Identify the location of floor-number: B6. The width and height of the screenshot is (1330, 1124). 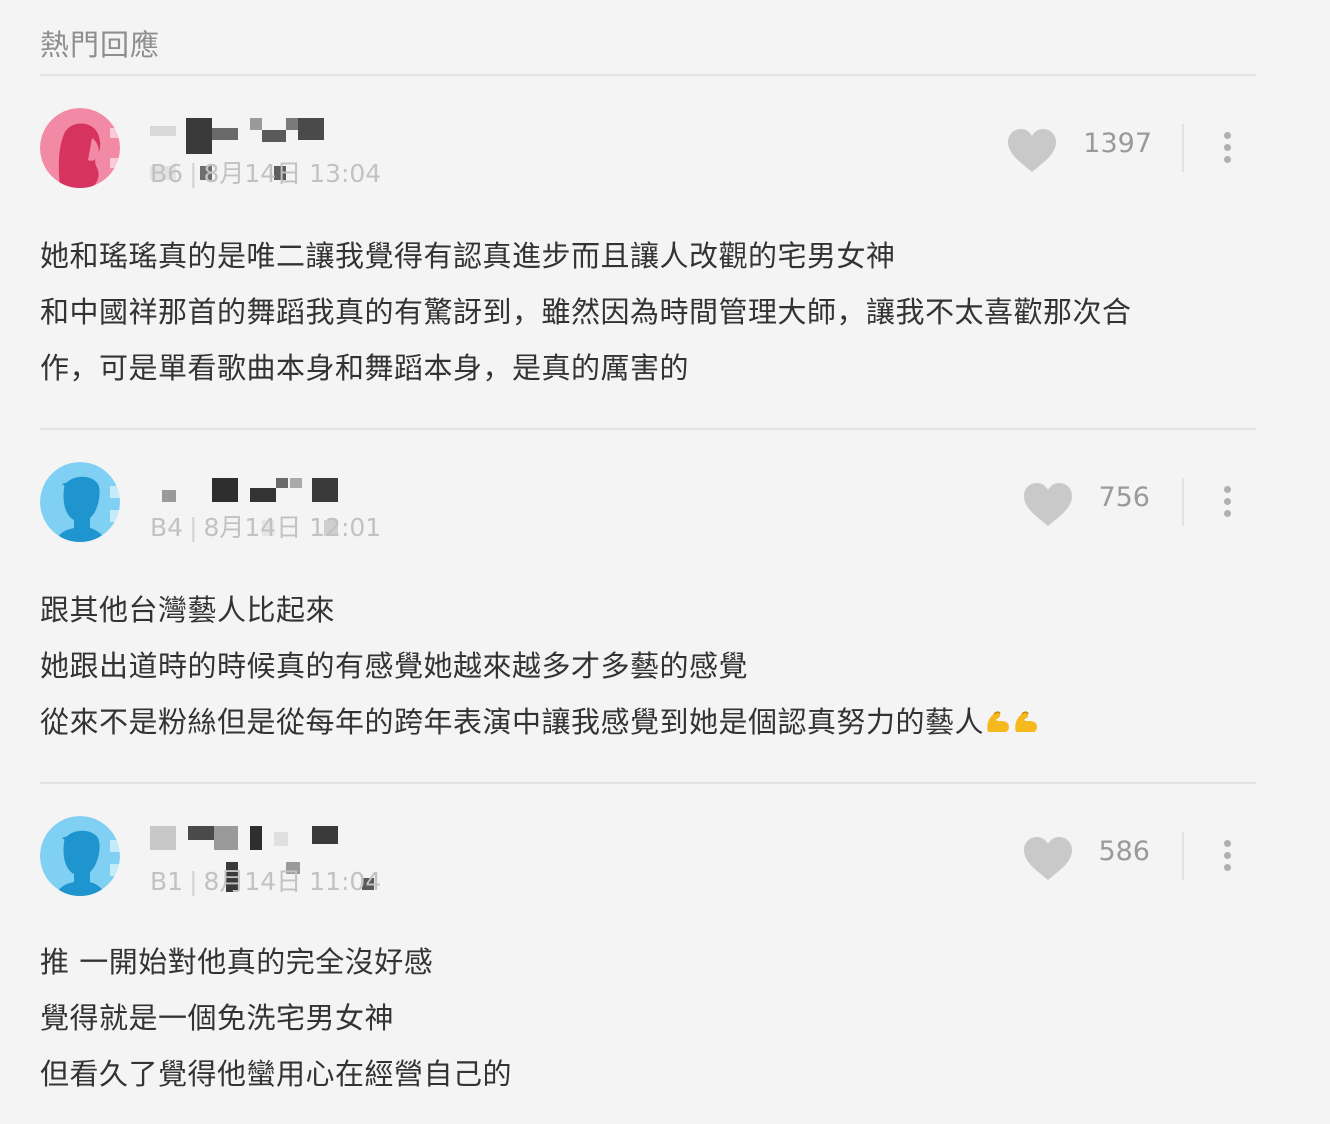
(167, 173).